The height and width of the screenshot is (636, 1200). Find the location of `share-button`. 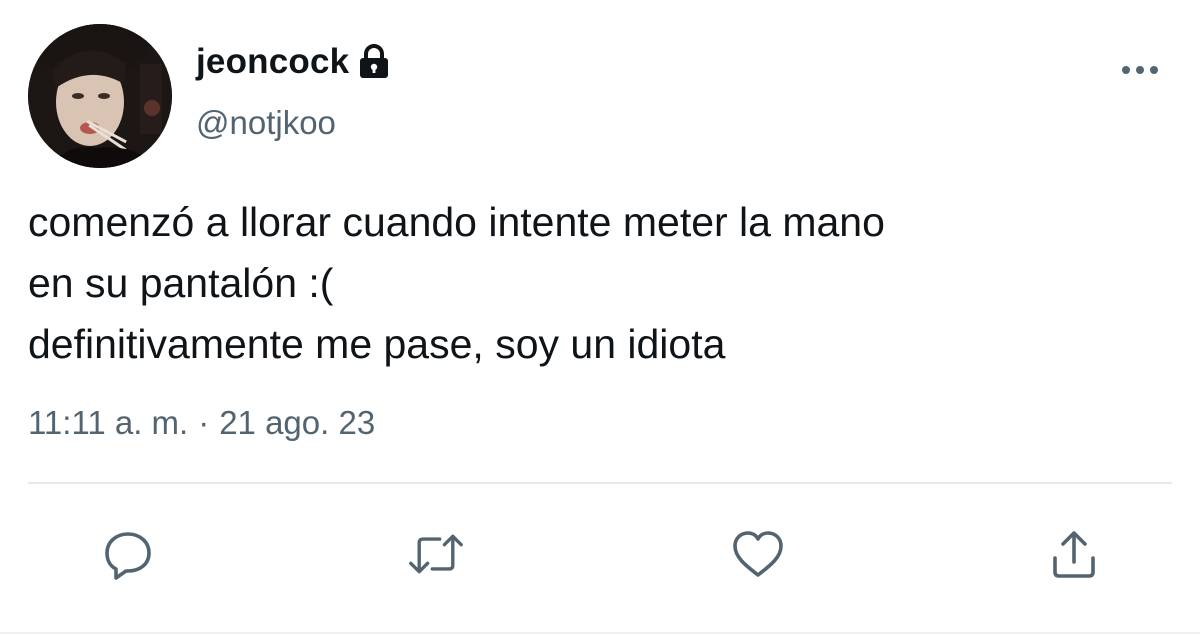

share-button is located at coordinates (1074, 554).